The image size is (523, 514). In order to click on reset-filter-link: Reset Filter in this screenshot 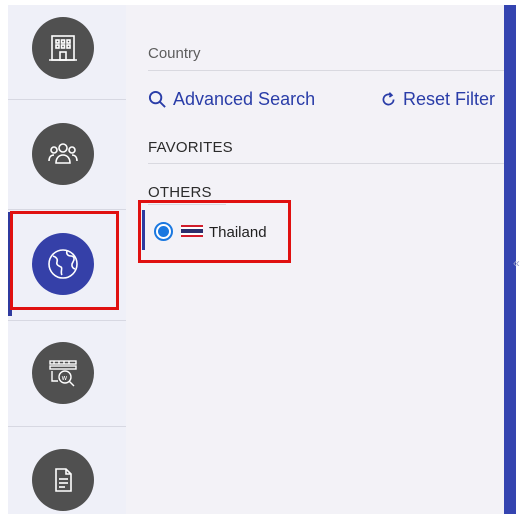, I will do `click(437, 99)`.